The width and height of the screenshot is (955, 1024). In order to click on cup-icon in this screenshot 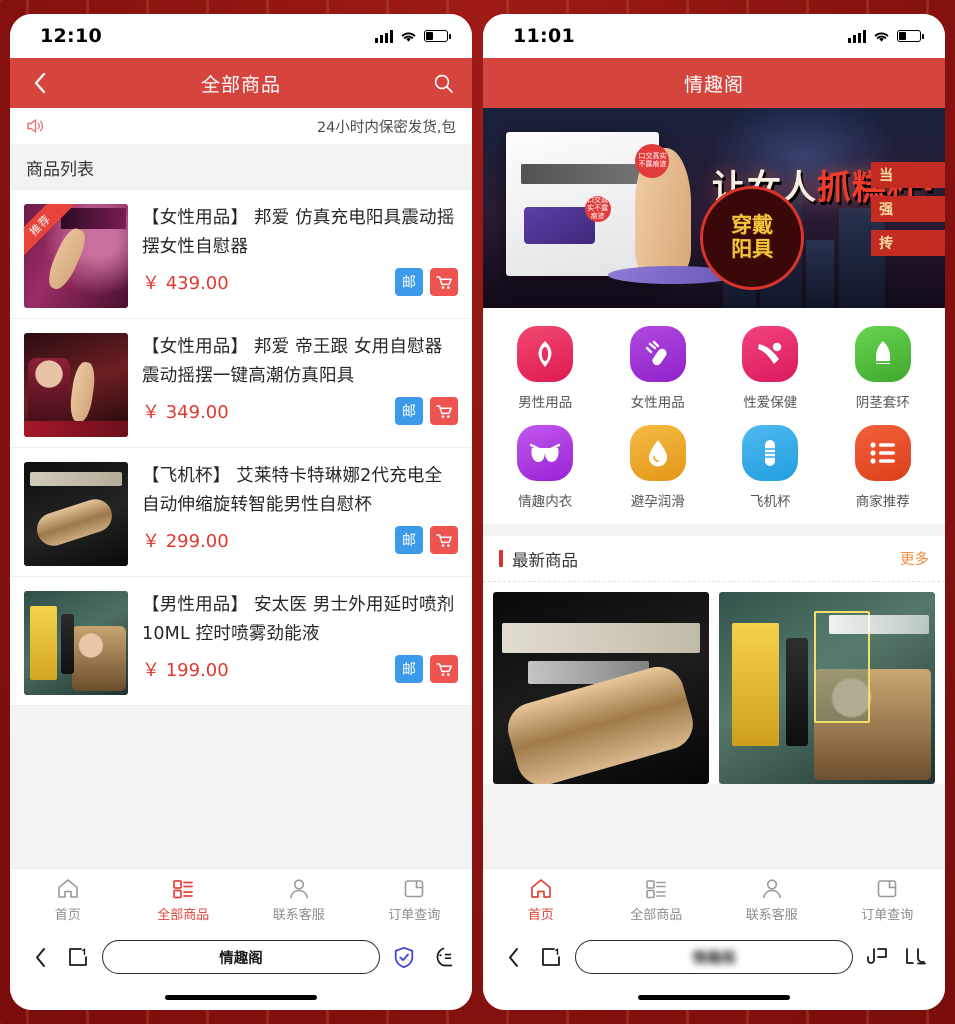, I will do `click(770, 453)`.